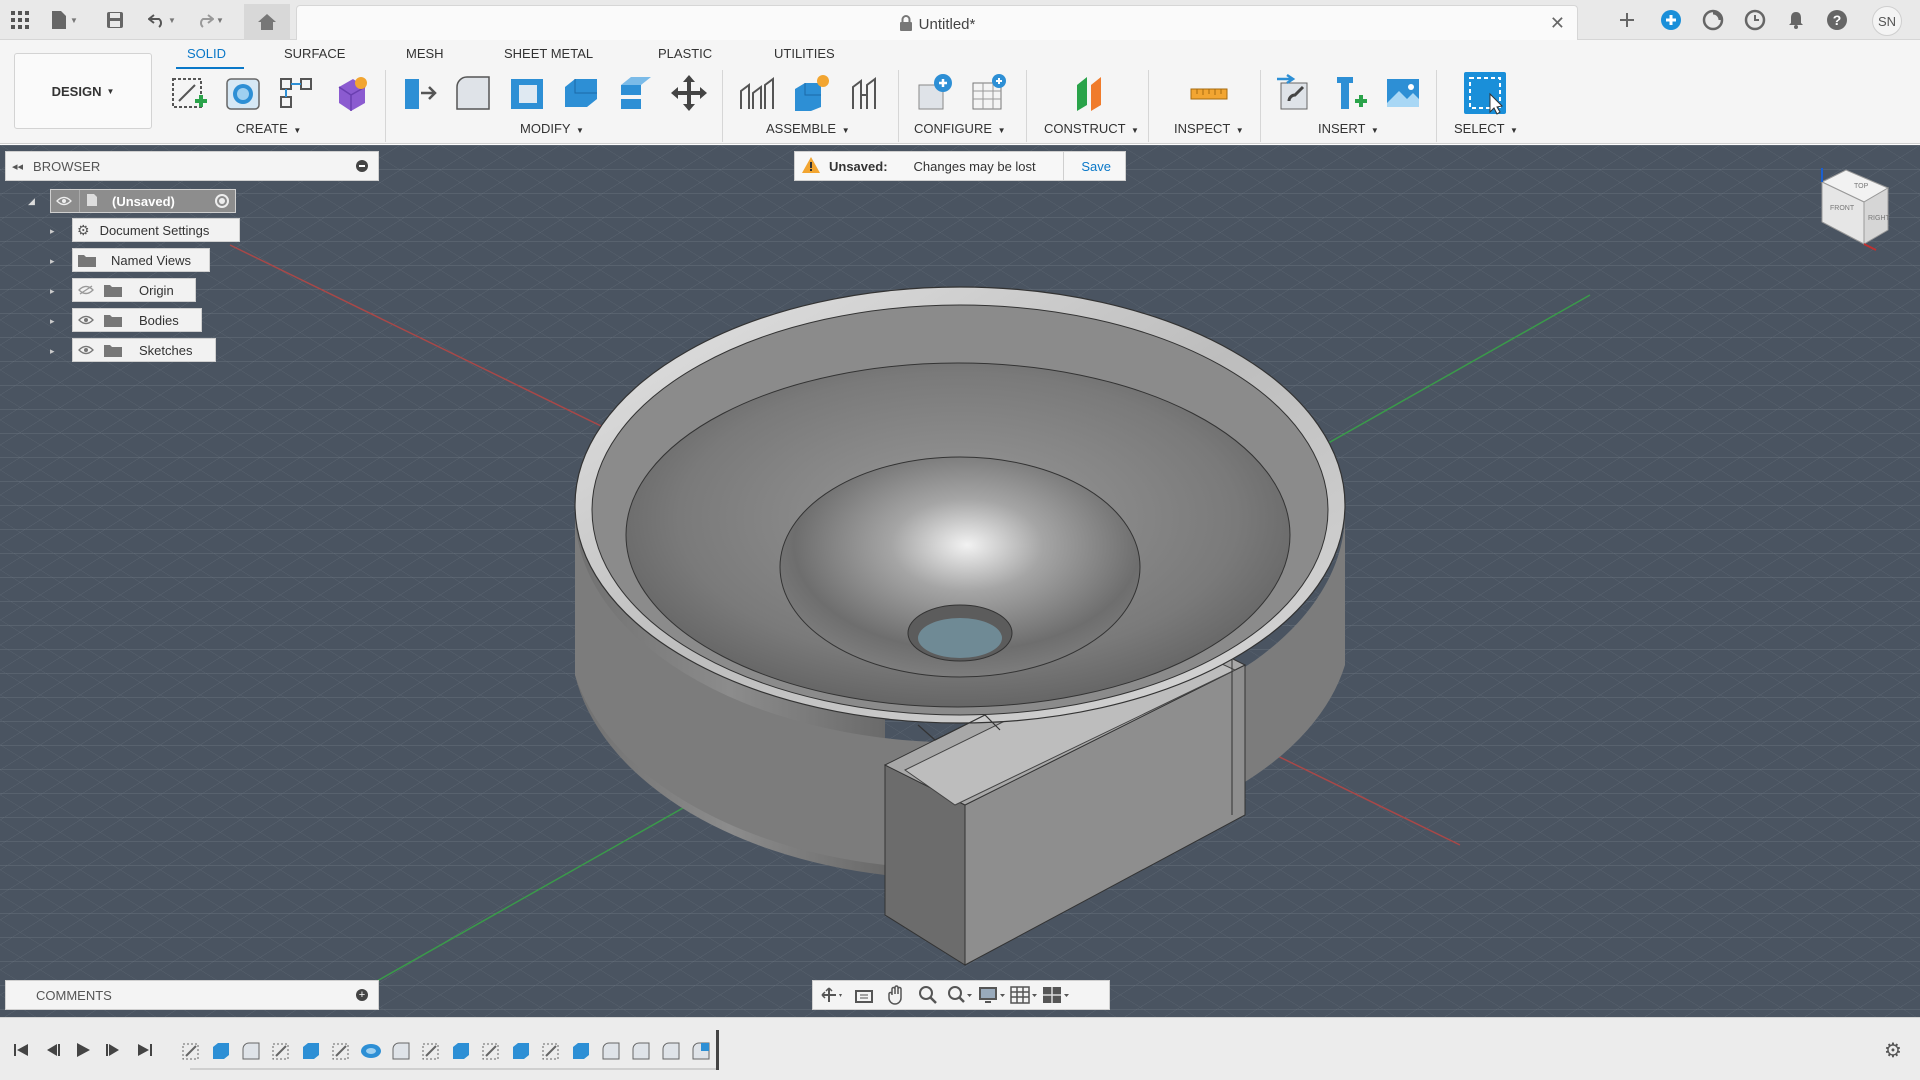 This screenshot has width=1920, height=1080. What do you see at coordinates (1796, 20) in the screenshot?
I see `notifications-bell-icon` at bounding box center [1796, 20].